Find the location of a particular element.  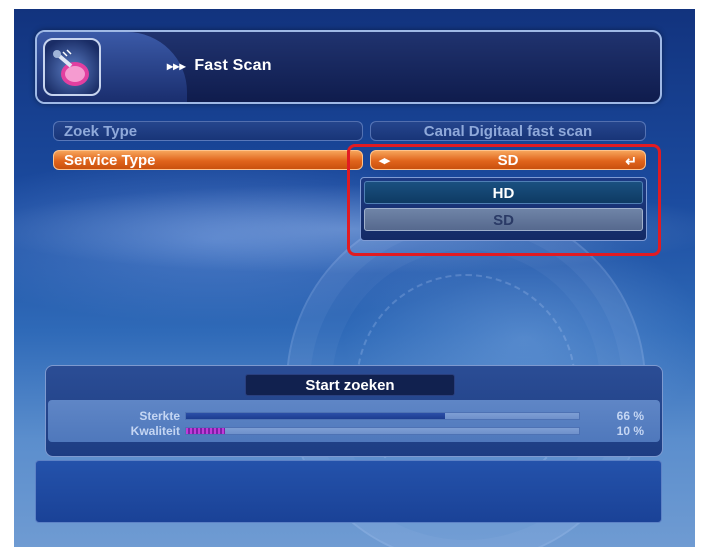

header-tab is located at coordinates (112, 67).